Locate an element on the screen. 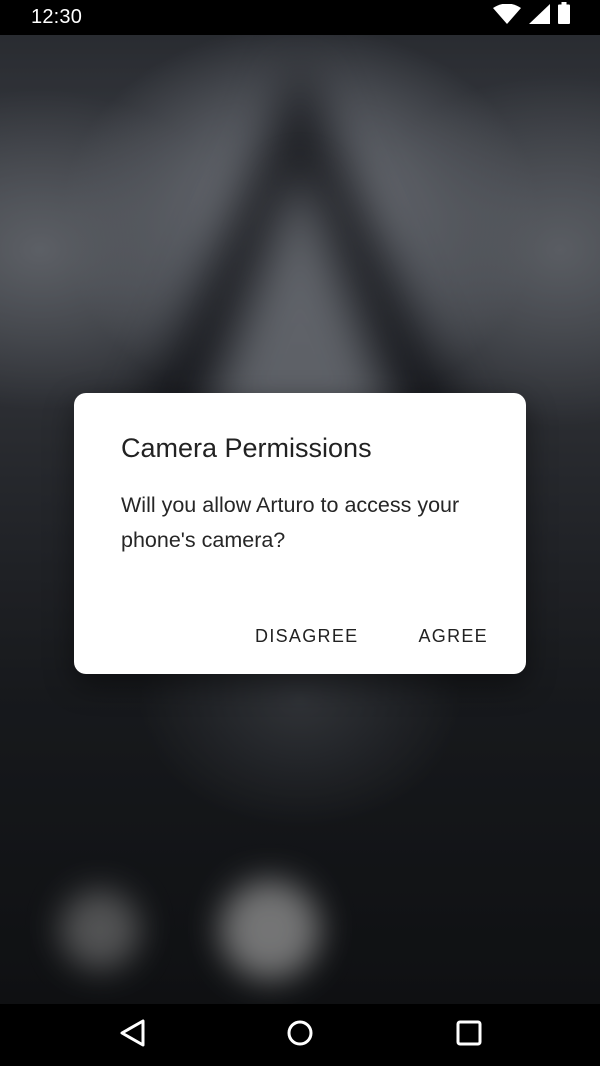 This screenshot has height=1066, width=600. navigation-bar is located at coordinates (300, 1035).